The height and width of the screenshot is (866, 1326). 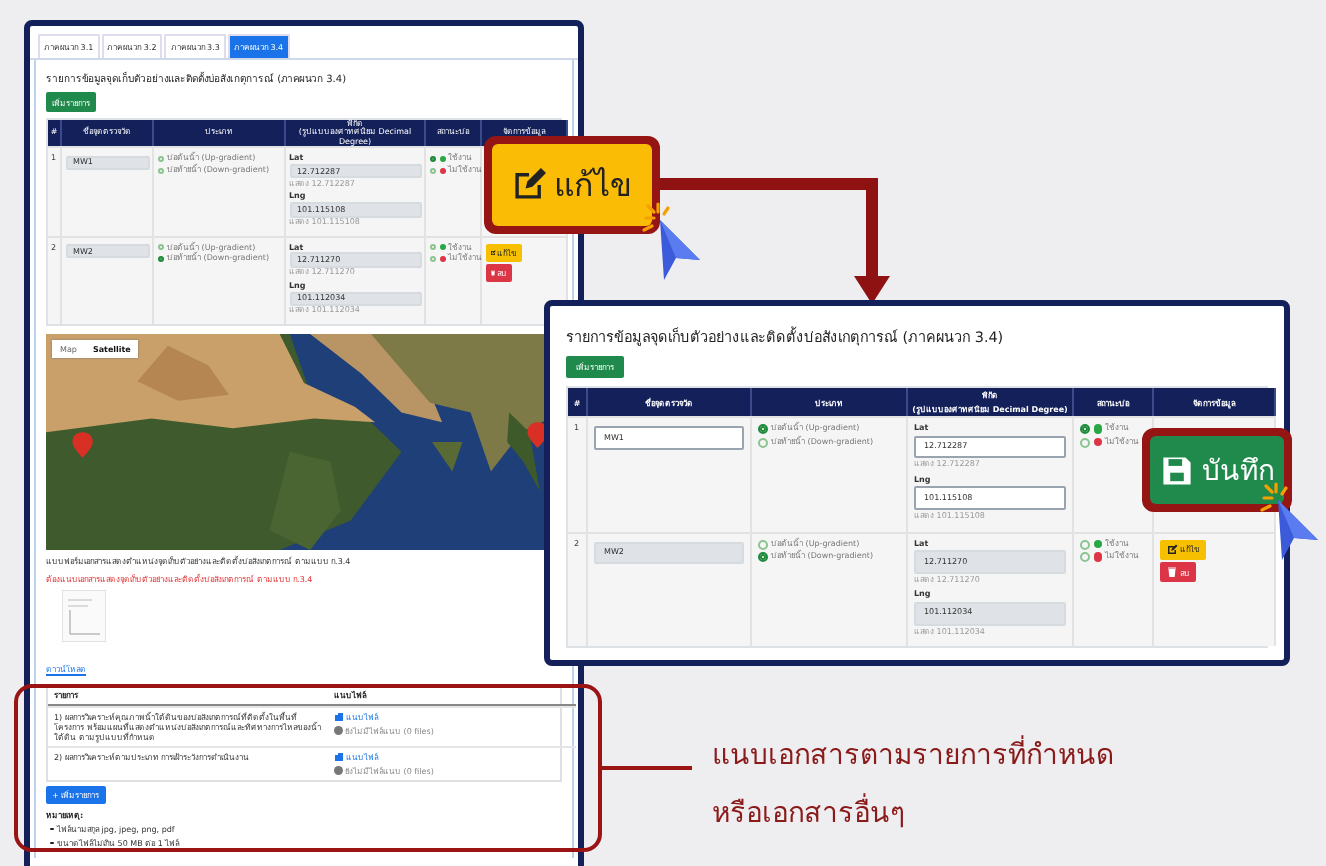 What do you see at coordinates (913, 754) in the screenshot?
I see `annotation-text: แนบเอกสารตามรายการที่กำหนด` at bounding box center [913, 754].